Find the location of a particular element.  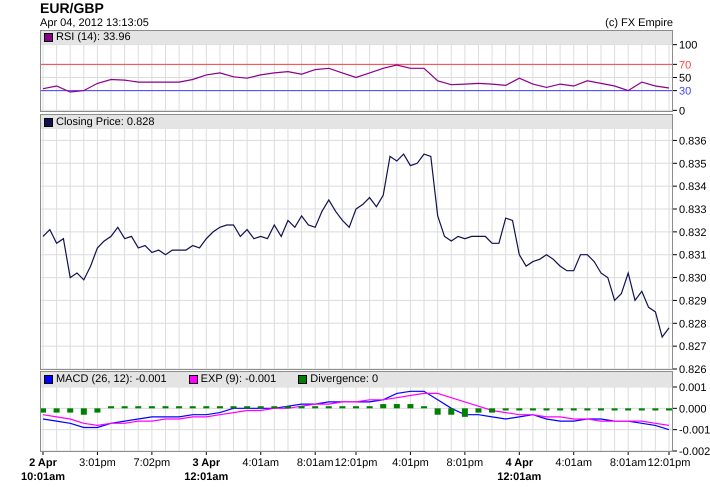

axis-label: 0.831 is located at coordinates (693, 256).